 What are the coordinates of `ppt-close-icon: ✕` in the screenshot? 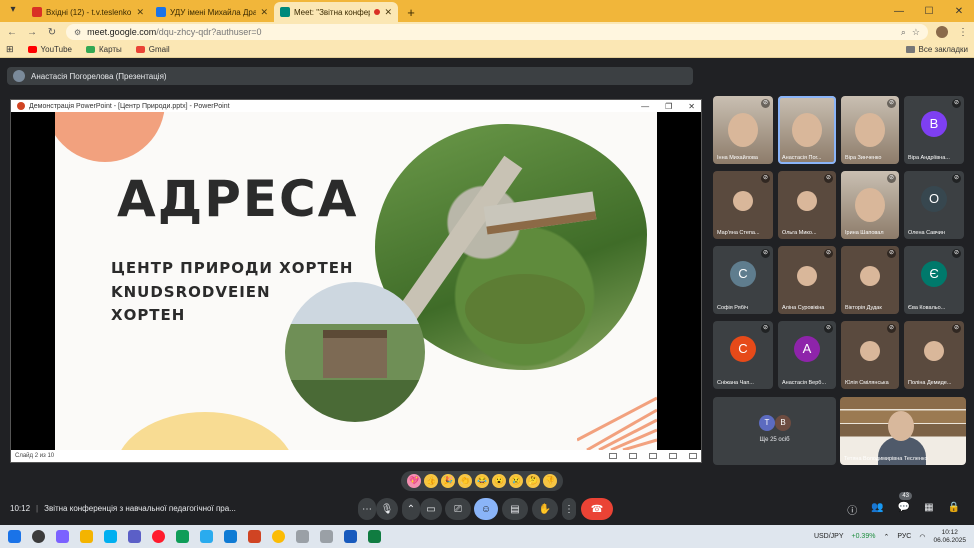 It's located at (691, 106).